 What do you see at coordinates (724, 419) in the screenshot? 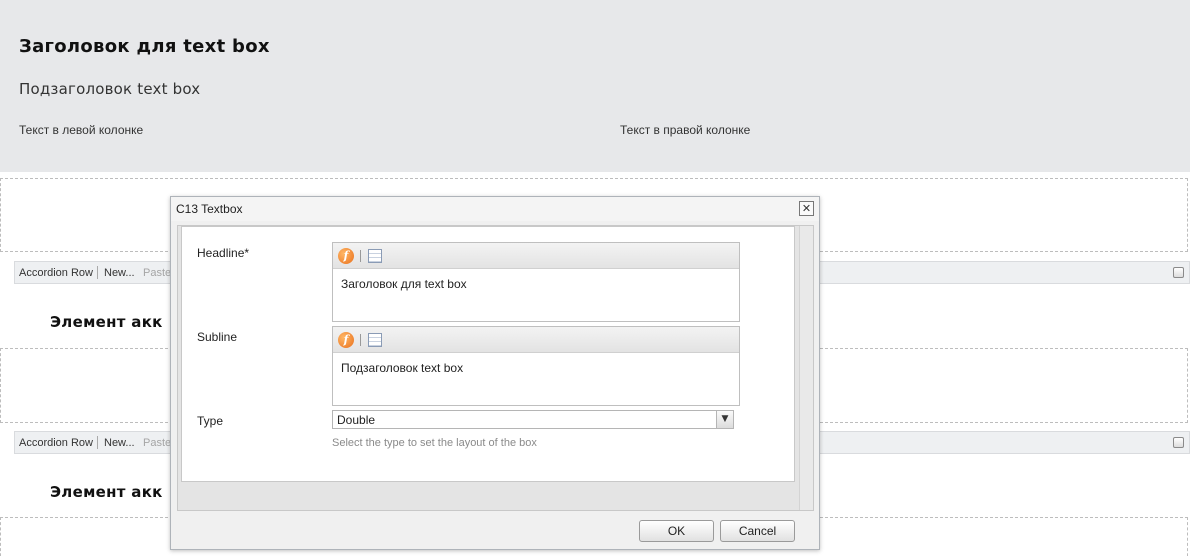
I see `chevron-down-icon: ▼` at bounding box center [724, 419].